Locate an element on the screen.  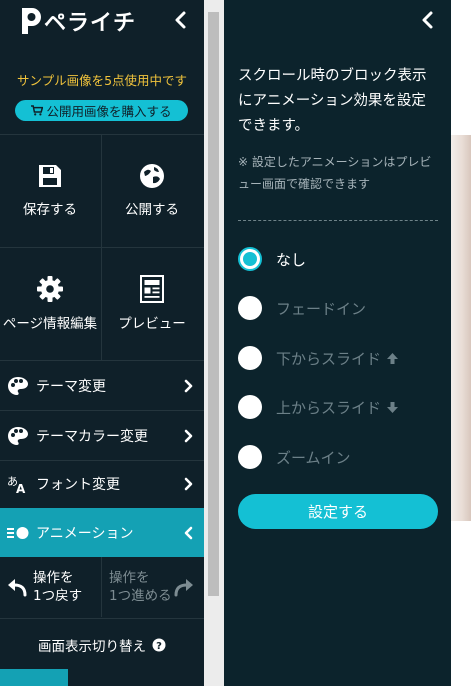
undo-label-line1: 操作を is located at coordinates (53, 577).